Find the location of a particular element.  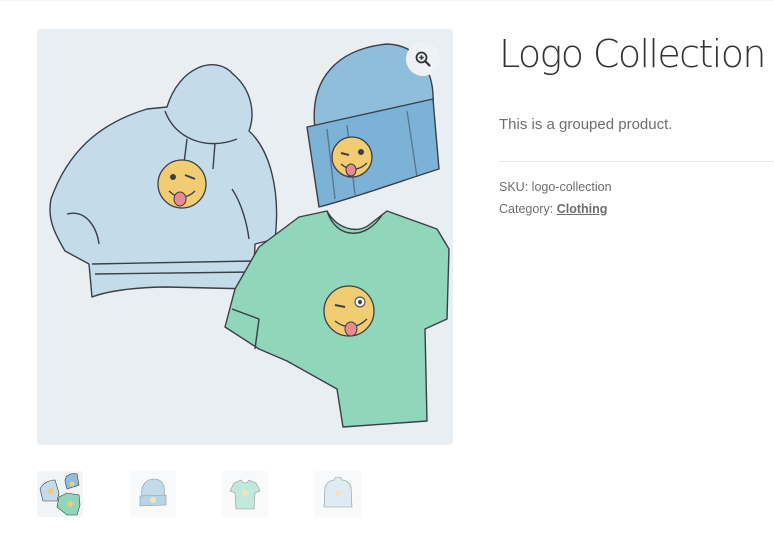

magnifier-plus-icon is located at coordinates (423, 59).